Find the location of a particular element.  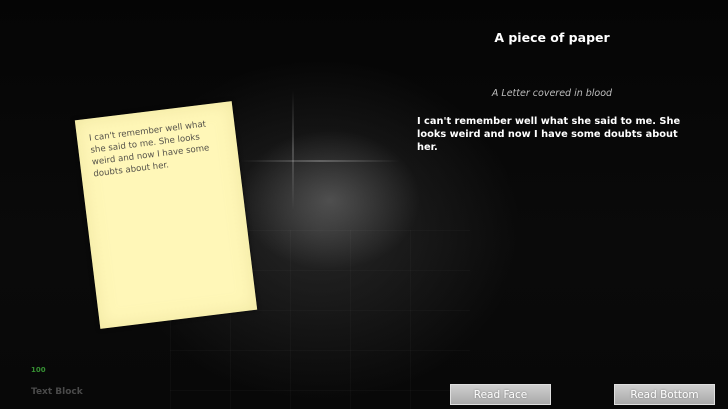

debug-fps-counter: 100 is located at coordinates (38, 370).